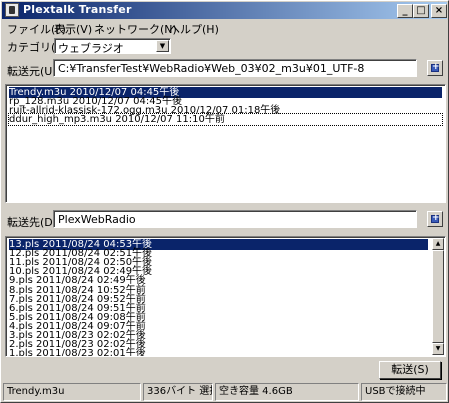  What do you see at coordinates (405, 11) in the screenshot?
I see `minimize-button: _` at bounding box center [405, 11].